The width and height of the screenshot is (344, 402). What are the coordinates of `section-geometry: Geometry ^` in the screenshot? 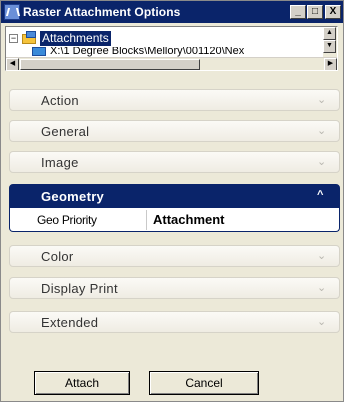 It's located at (174, 196).